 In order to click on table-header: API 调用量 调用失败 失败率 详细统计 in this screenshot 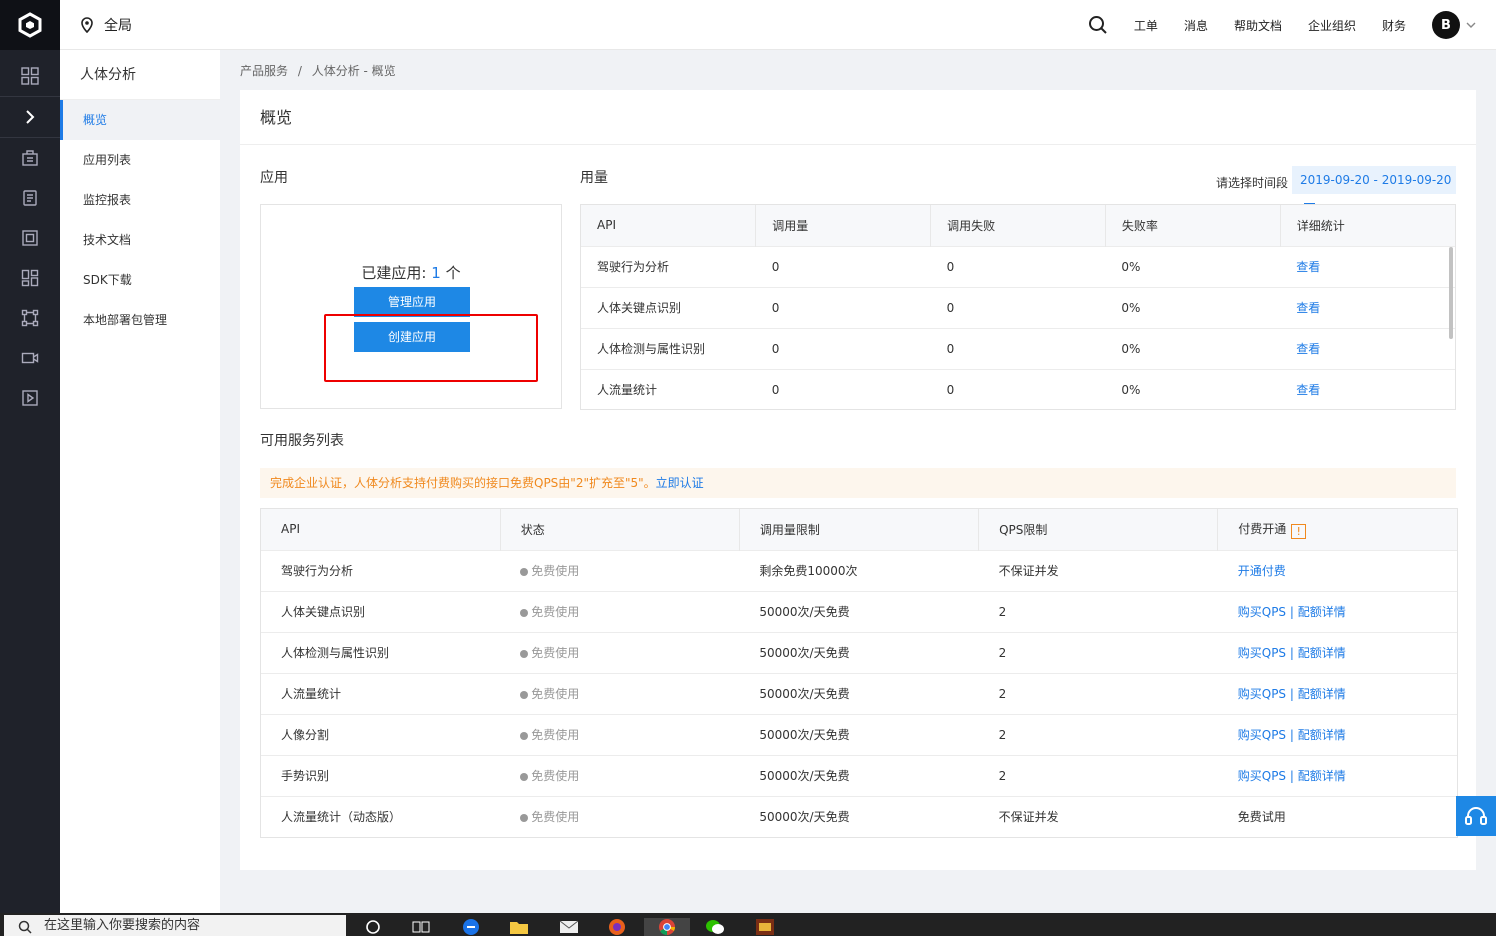, I will do `click(1018, 225)`.